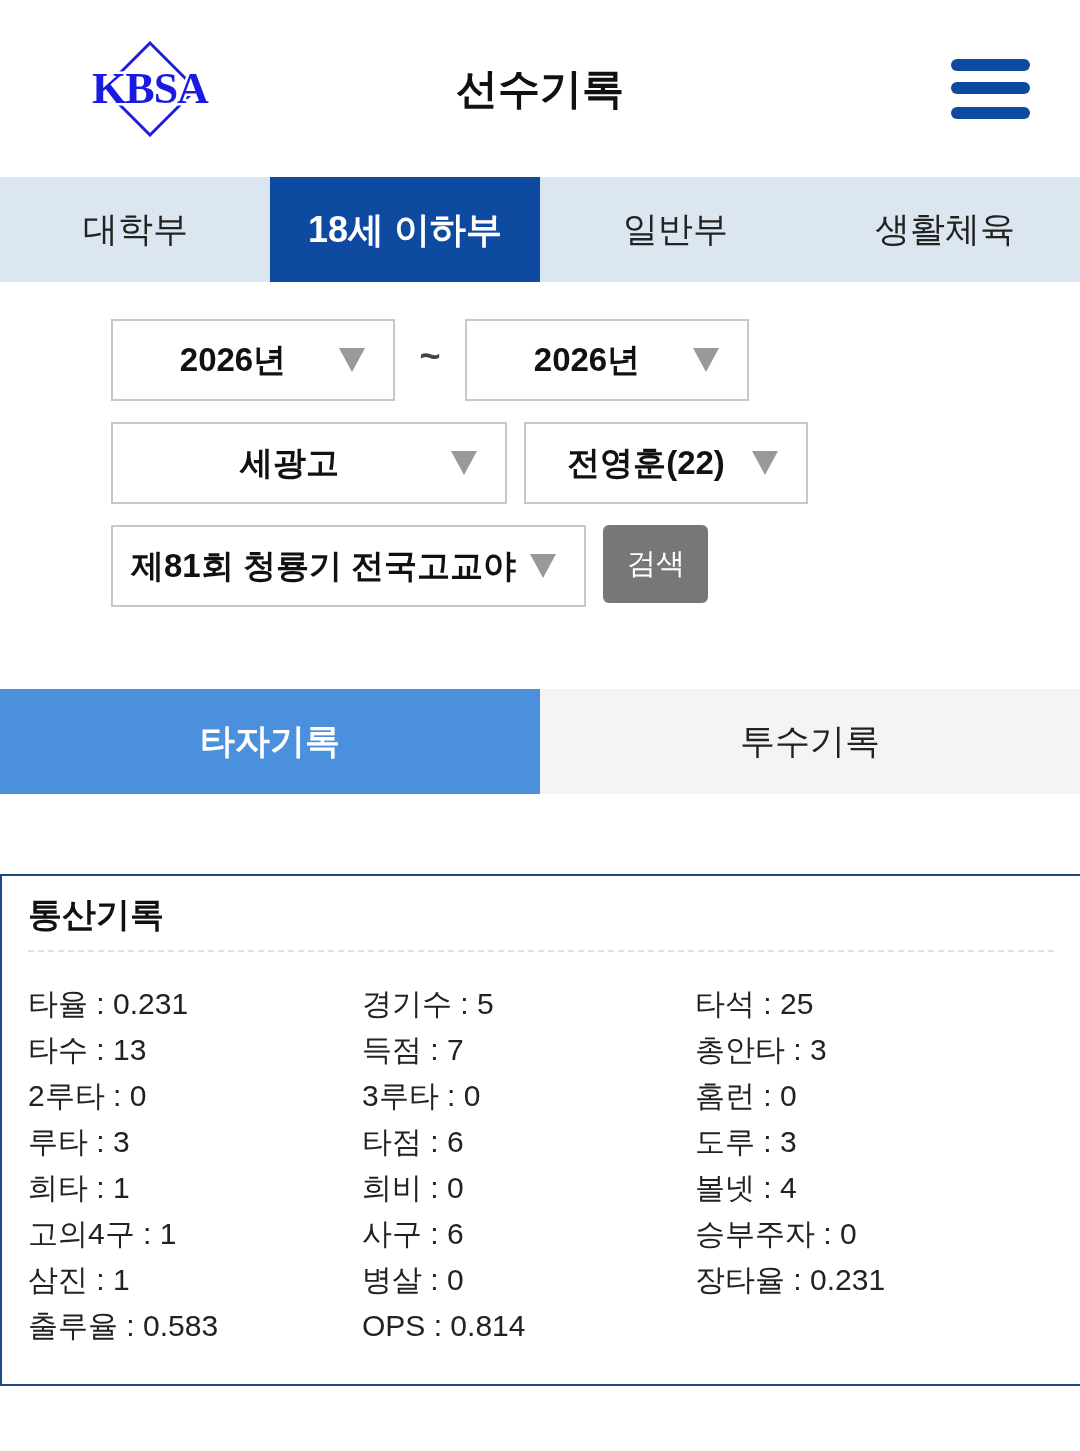 Image resolution: width=1080 pixels, height=1451 pixels. Describe the element at coordinates (655, 564) in the screenshot. I see `search-button: 검색` at that location.